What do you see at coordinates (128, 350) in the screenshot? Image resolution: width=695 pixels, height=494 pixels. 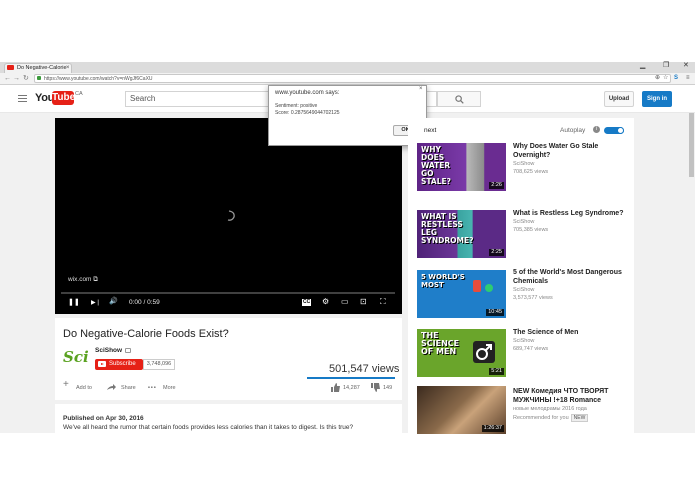 I see `verified-badge-icon` at bounding box center [128, 350].